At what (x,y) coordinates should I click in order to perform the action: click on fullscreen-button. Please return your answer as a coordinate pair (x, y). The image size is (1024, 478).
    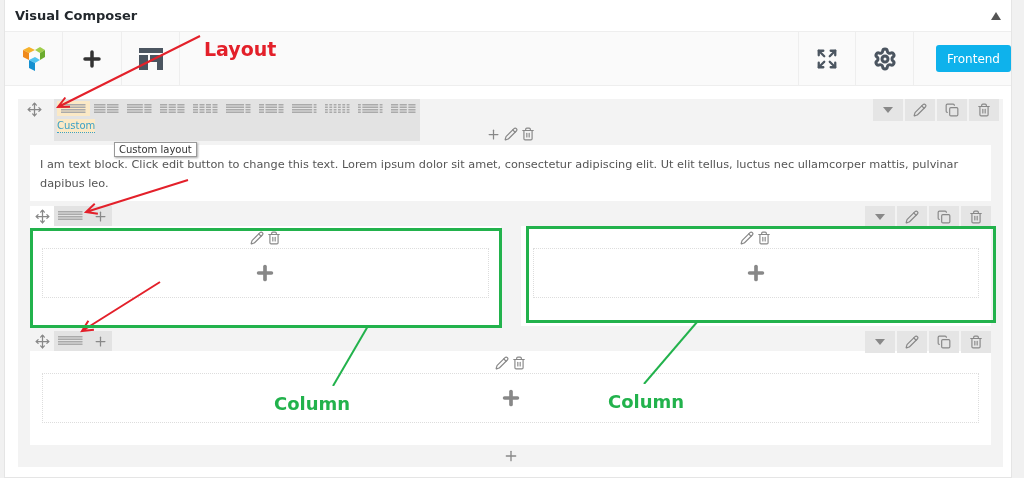
    Looking at the image, I should click on (827, 58).